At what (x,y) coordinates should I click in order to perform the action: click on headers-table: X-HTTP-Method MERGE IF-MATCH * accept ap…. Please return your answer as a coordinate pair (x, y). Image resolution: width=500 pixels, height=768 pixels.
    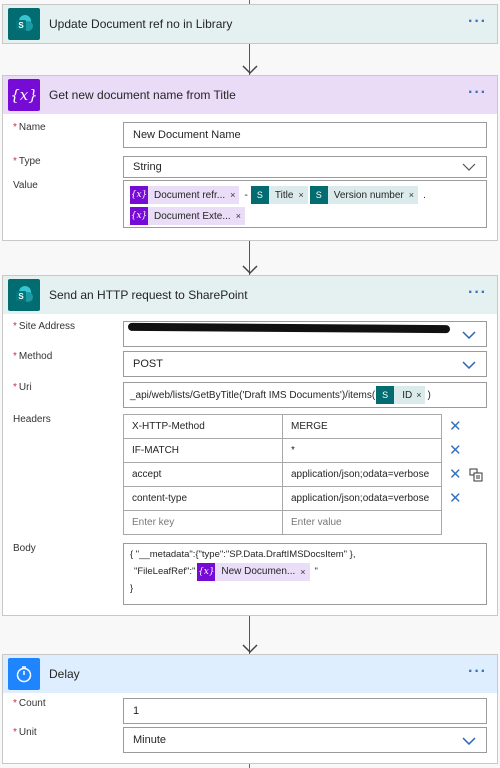
    Looking at the image, I should click on (282, 474).